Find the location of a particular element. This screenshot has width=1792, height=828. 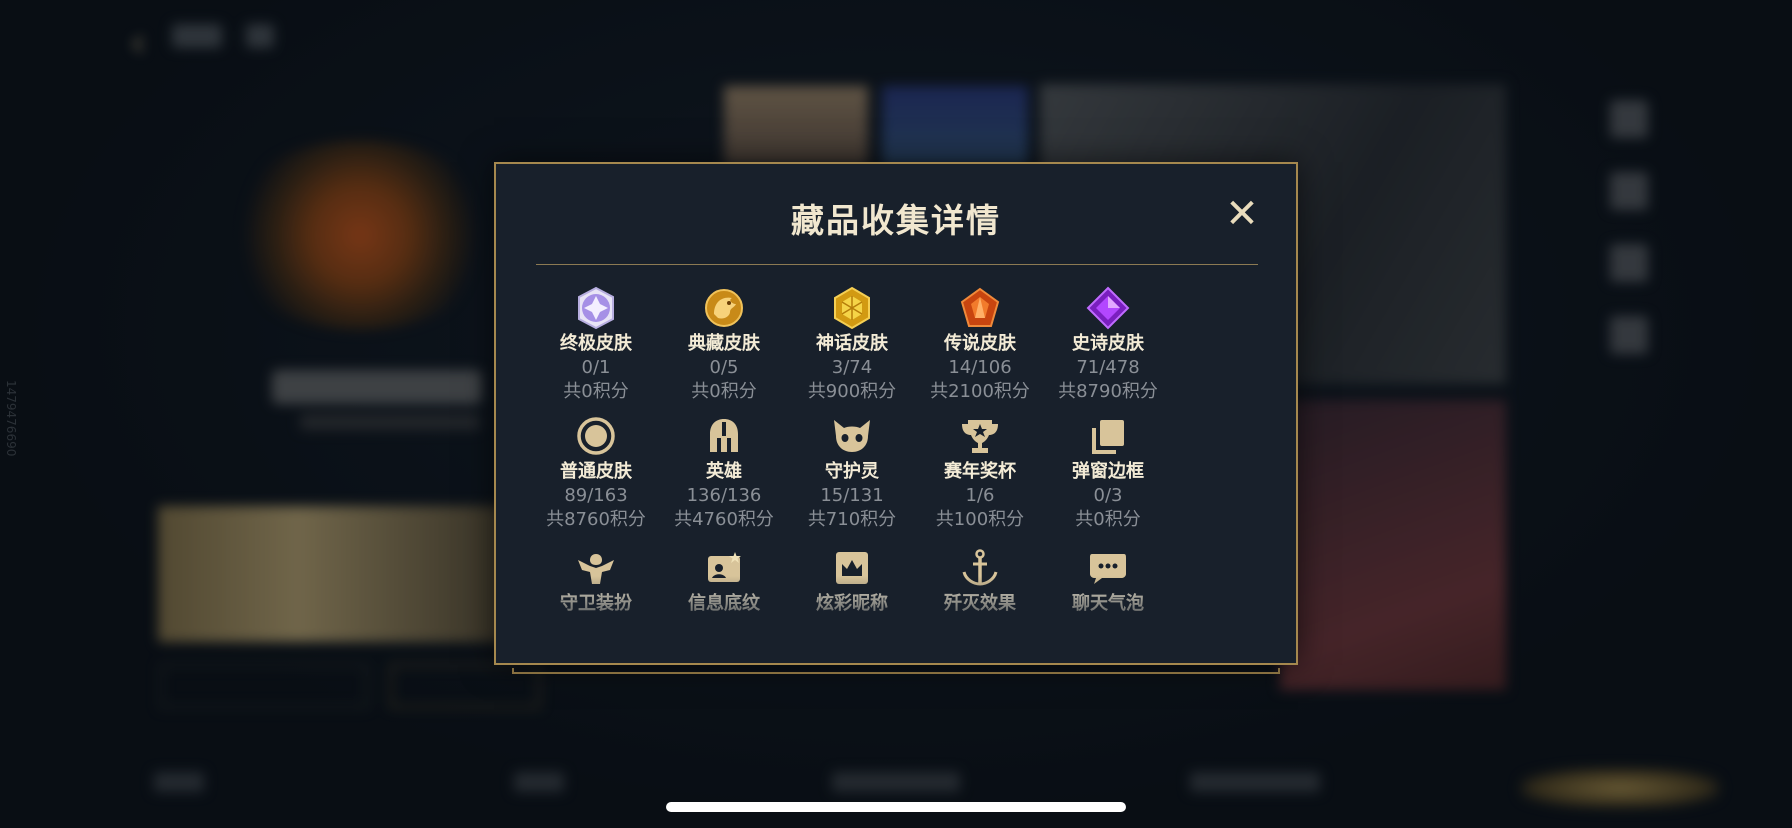

category-season-trophy: 赛年奖杯 1/6 共100积分 is located at coordinates (980, 473).